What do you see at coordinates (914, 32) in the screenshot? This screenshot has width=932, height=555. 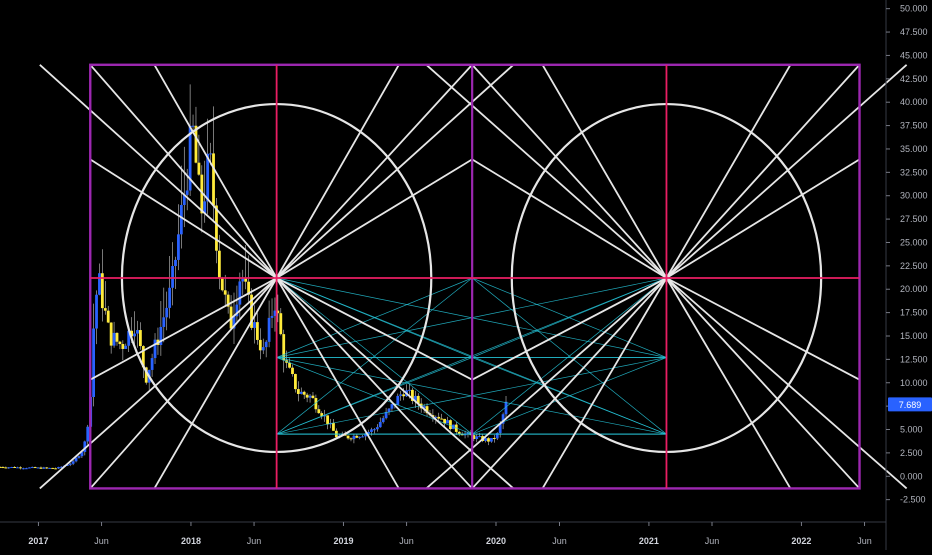 I see `y-tick-label: 47.500` at bounding box center [914, 32].